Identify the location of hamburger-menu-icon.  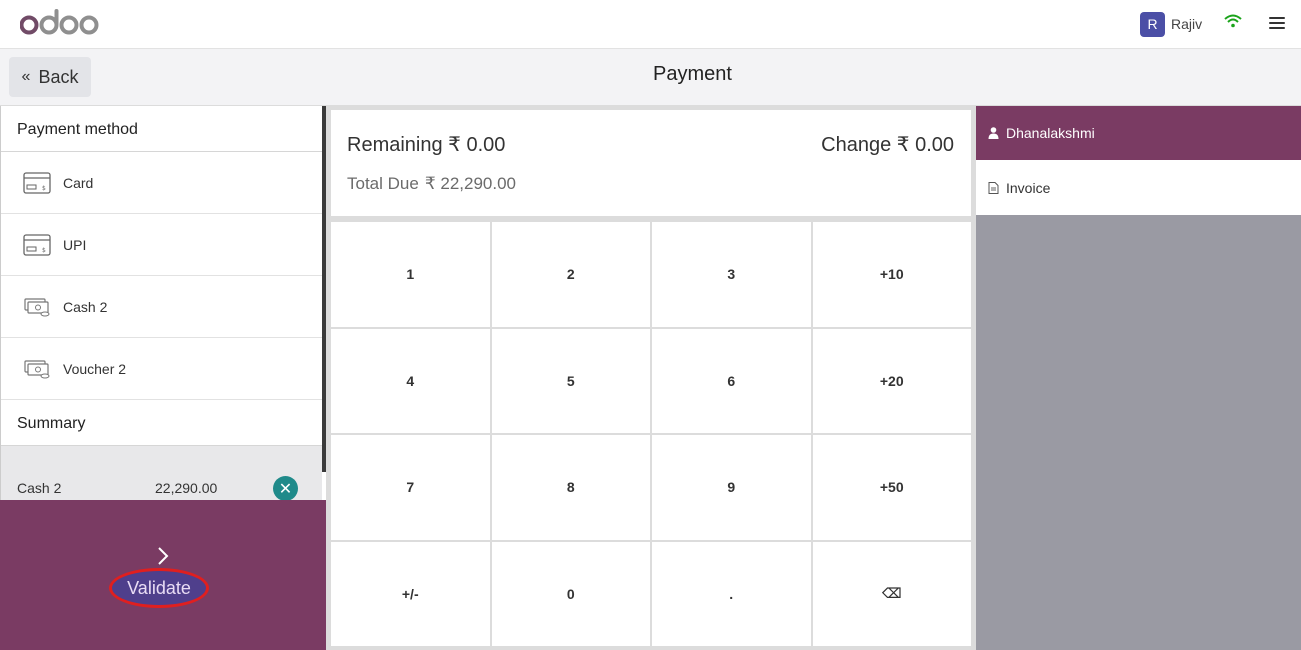
(1277, 24).